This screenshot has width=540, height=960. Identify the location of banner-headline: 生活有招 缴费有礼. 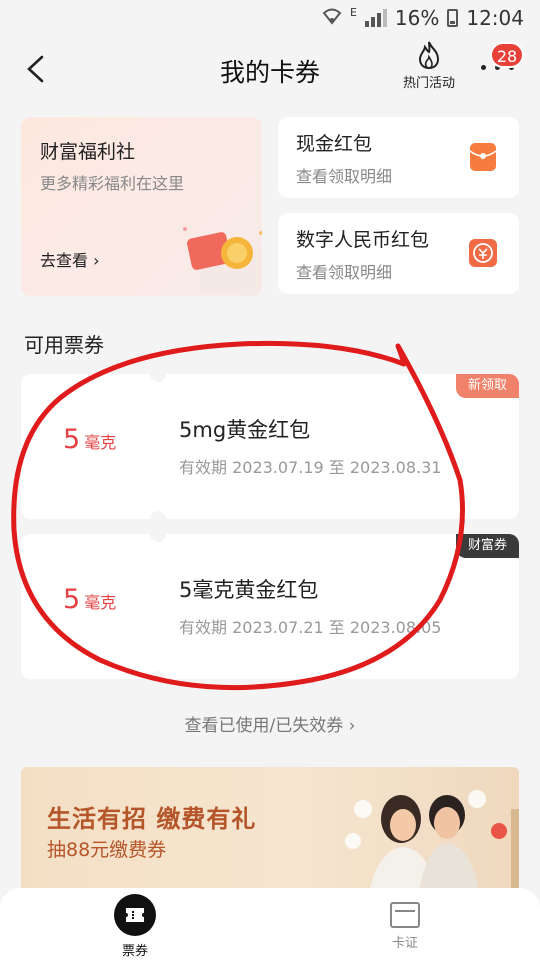
(152, 819).